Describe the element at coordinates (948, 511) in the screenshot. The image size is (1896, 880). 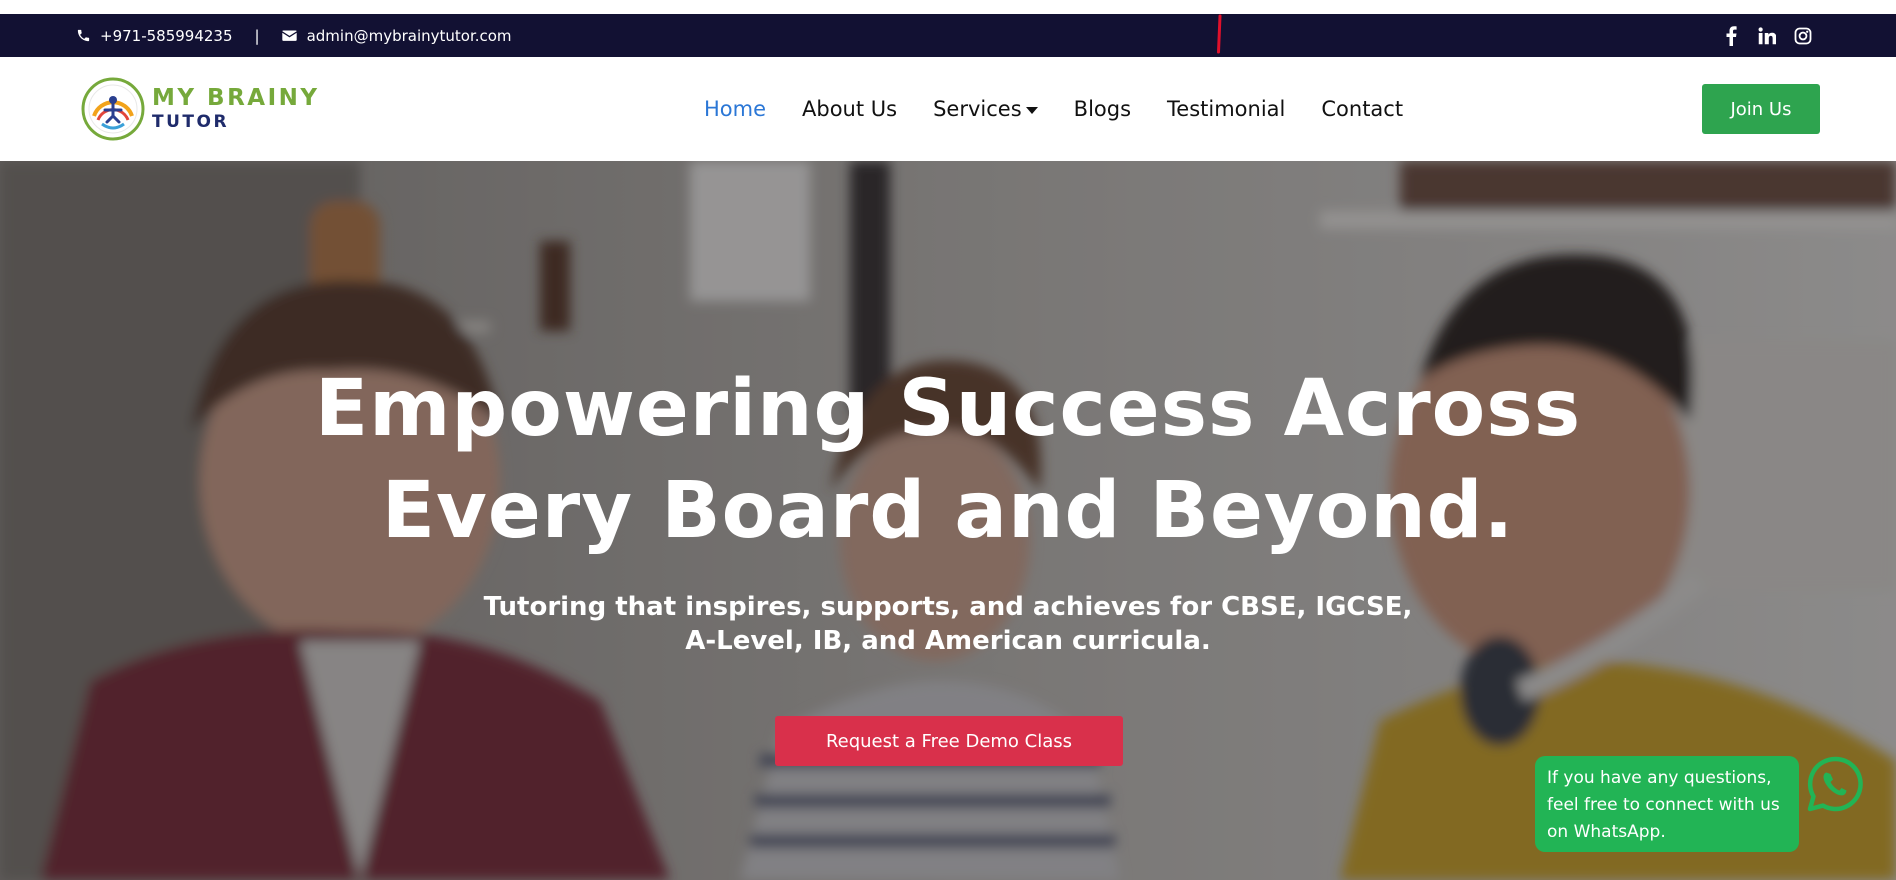
I see `hero-title-line2: Every Board and Beyond.` at that location.